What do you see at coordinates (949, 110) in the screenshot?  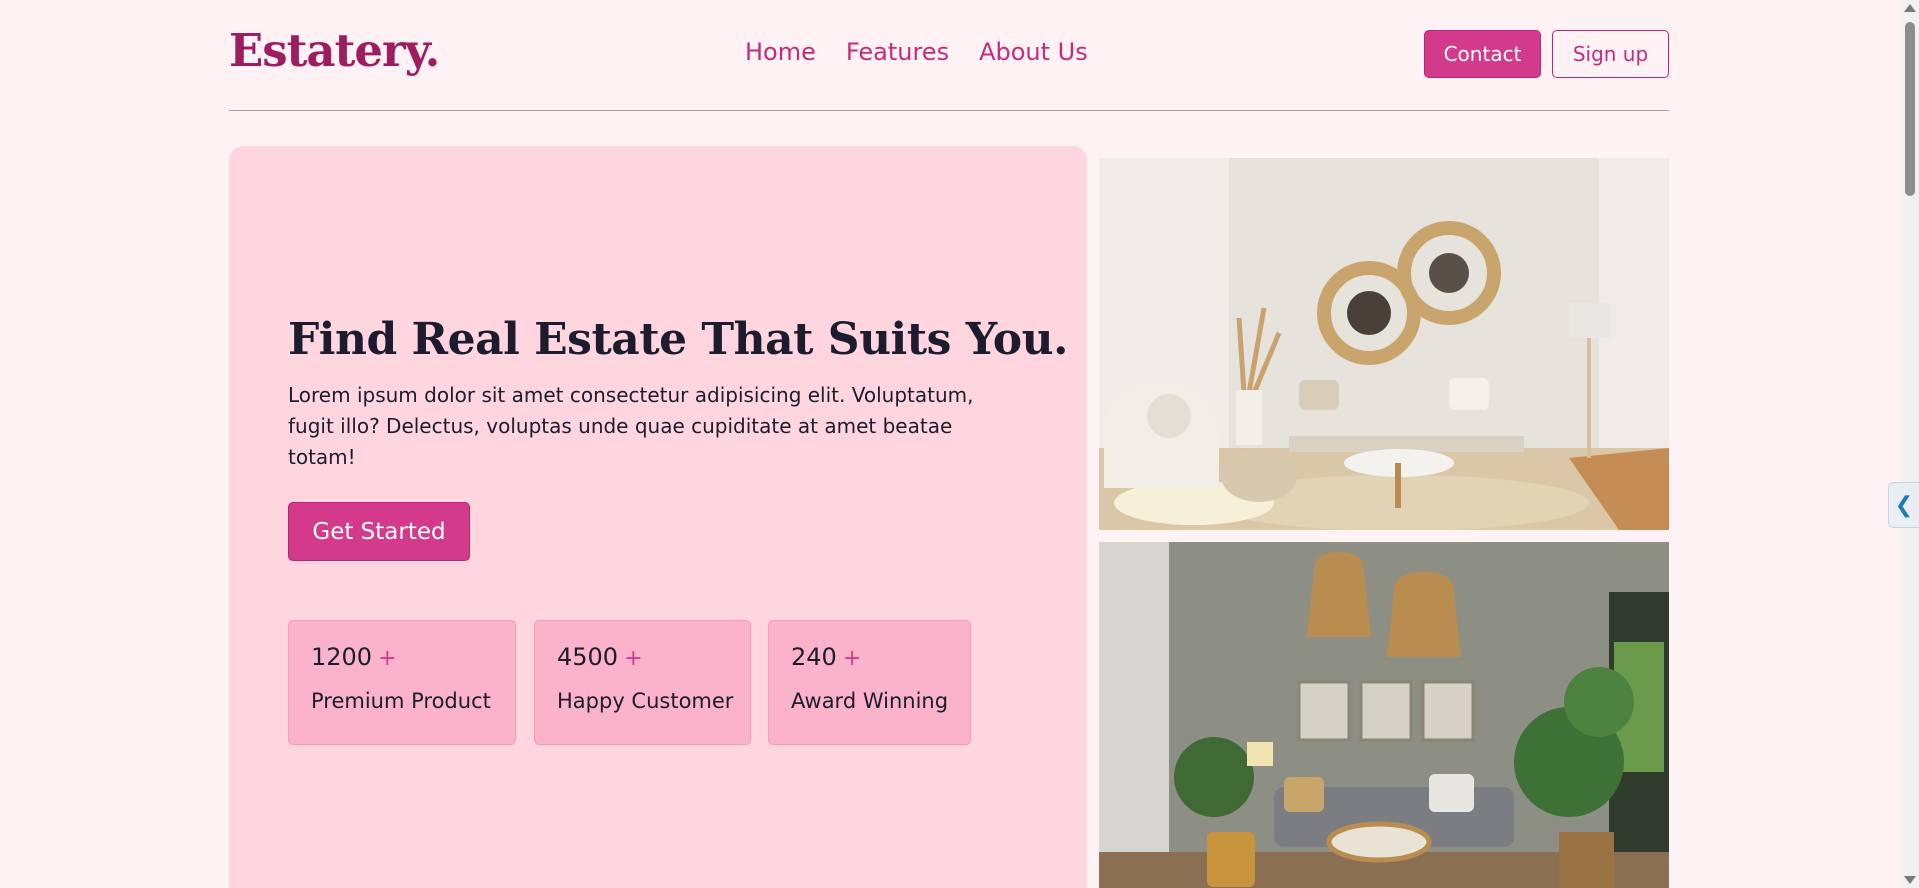 I see `header-divider` at bounding box center [949, 110].